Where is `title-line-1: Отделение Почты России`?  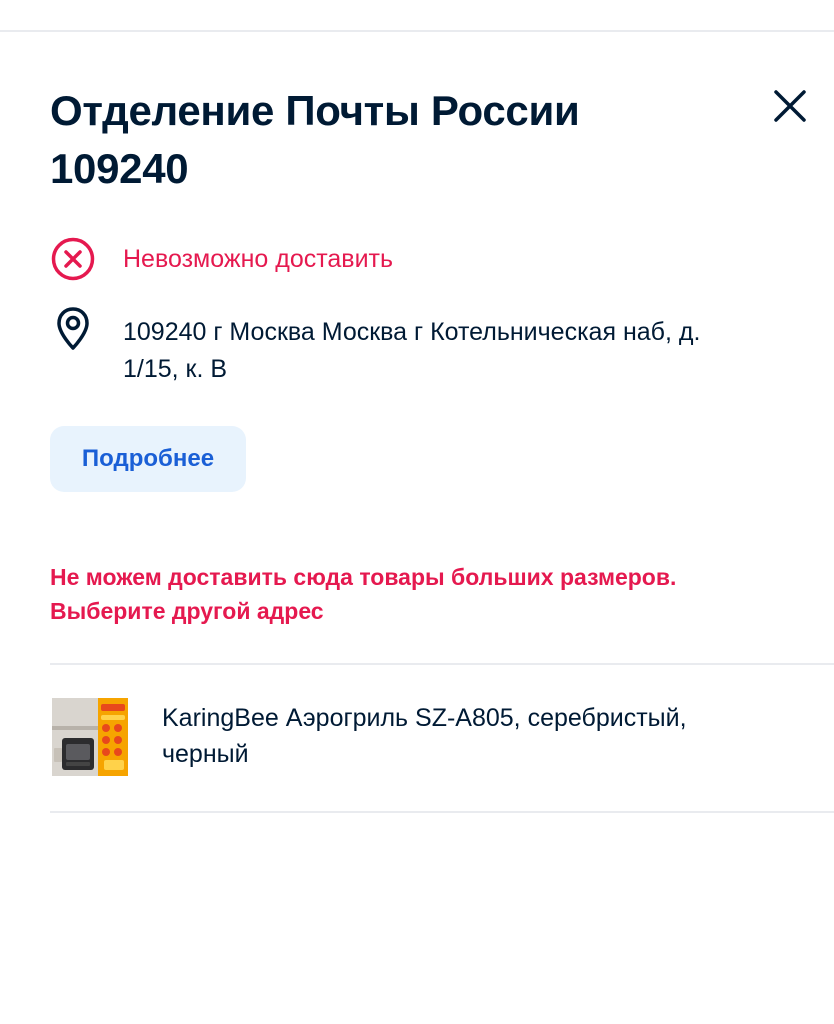
title-line-1: Отделение Почты России is located at coordinates (315, 110).